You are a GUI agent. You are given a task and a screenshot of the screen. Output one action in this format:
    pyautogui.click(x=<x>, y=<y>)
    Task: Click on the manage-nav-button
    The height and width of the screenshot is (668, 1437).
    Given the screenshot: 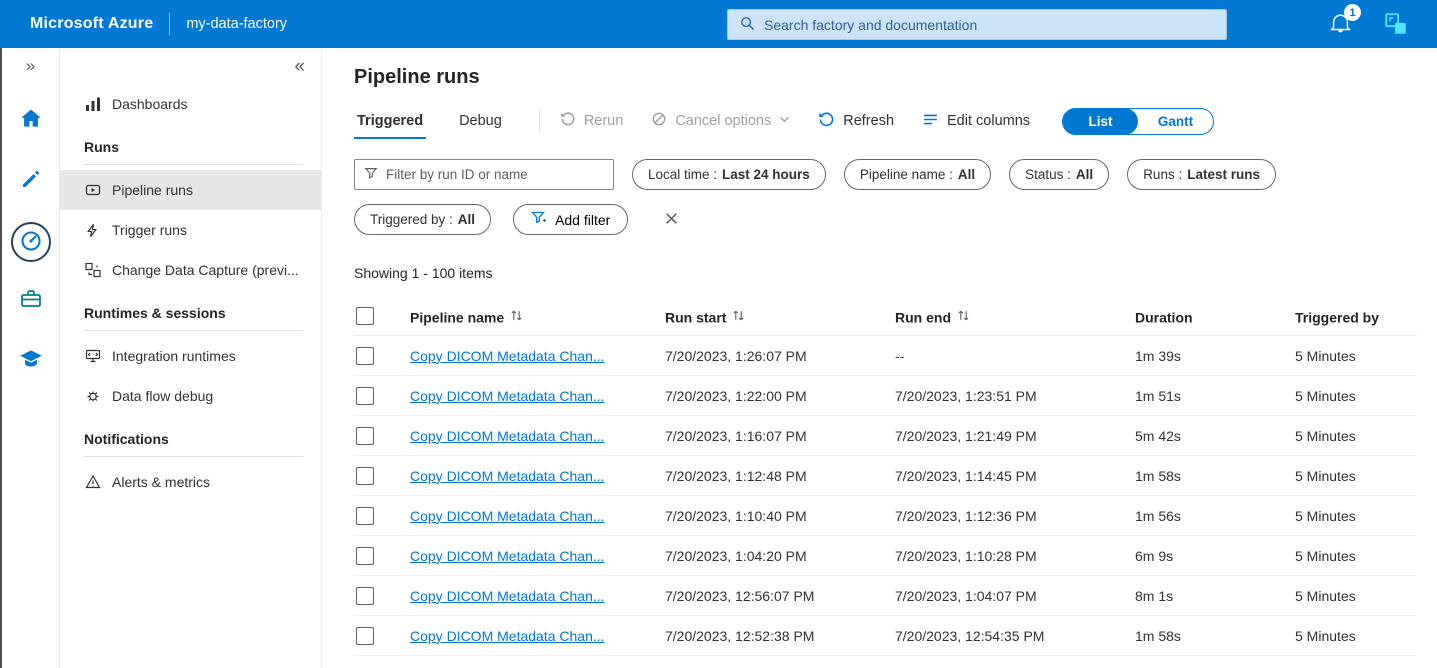 What is the action you would take?
    pyautogui.click(x=31, y=300)
    